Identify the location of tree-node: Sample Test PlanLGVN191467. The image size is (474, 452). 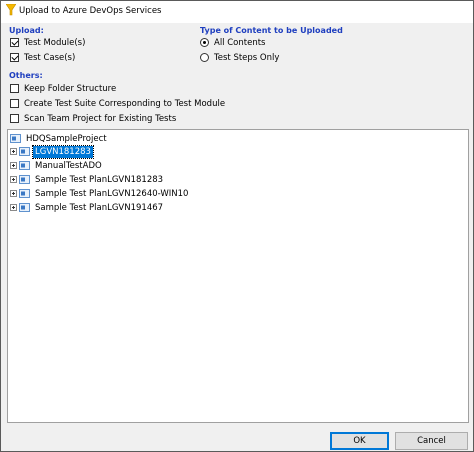
(87, 207).